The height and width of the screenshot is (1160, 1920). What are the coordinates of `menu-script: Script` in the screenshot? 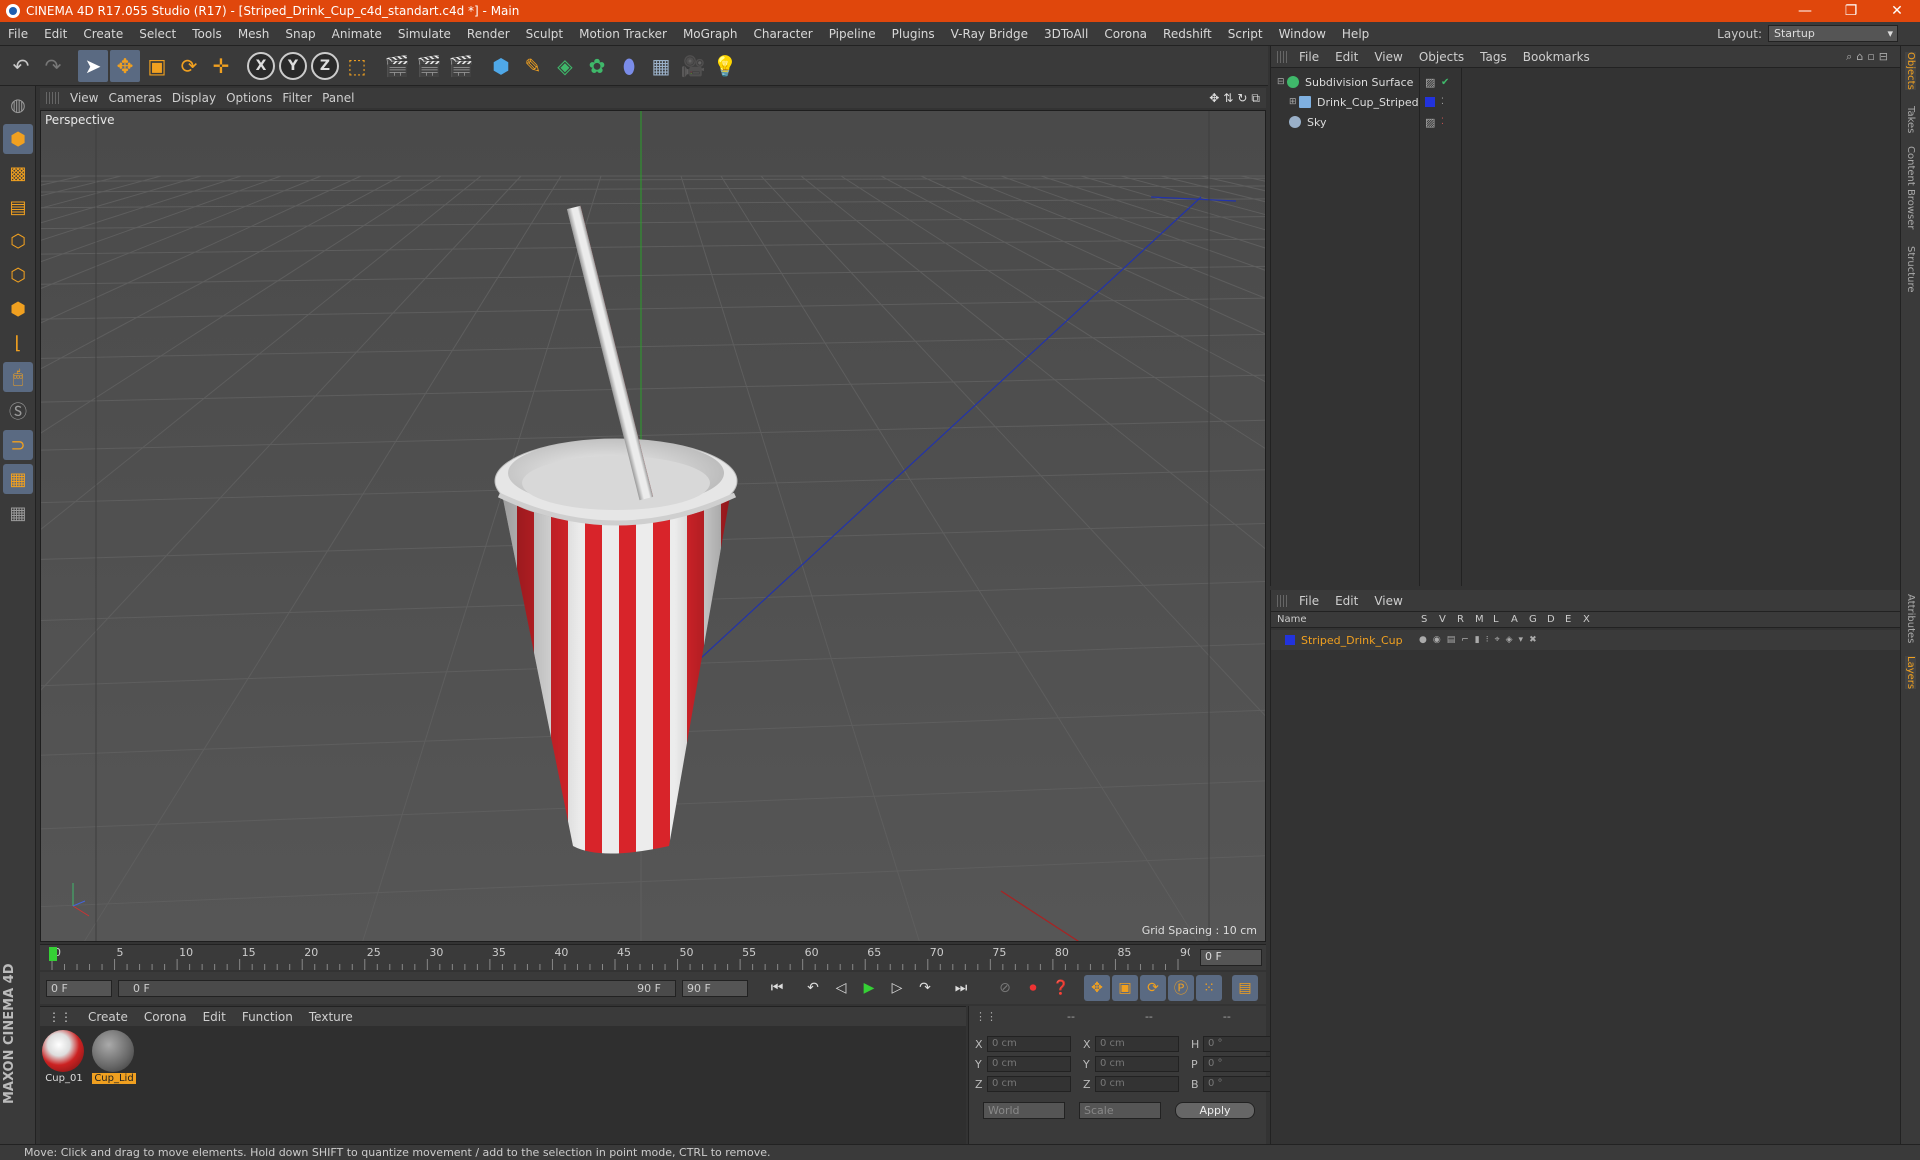 It's located at (1245, 34).